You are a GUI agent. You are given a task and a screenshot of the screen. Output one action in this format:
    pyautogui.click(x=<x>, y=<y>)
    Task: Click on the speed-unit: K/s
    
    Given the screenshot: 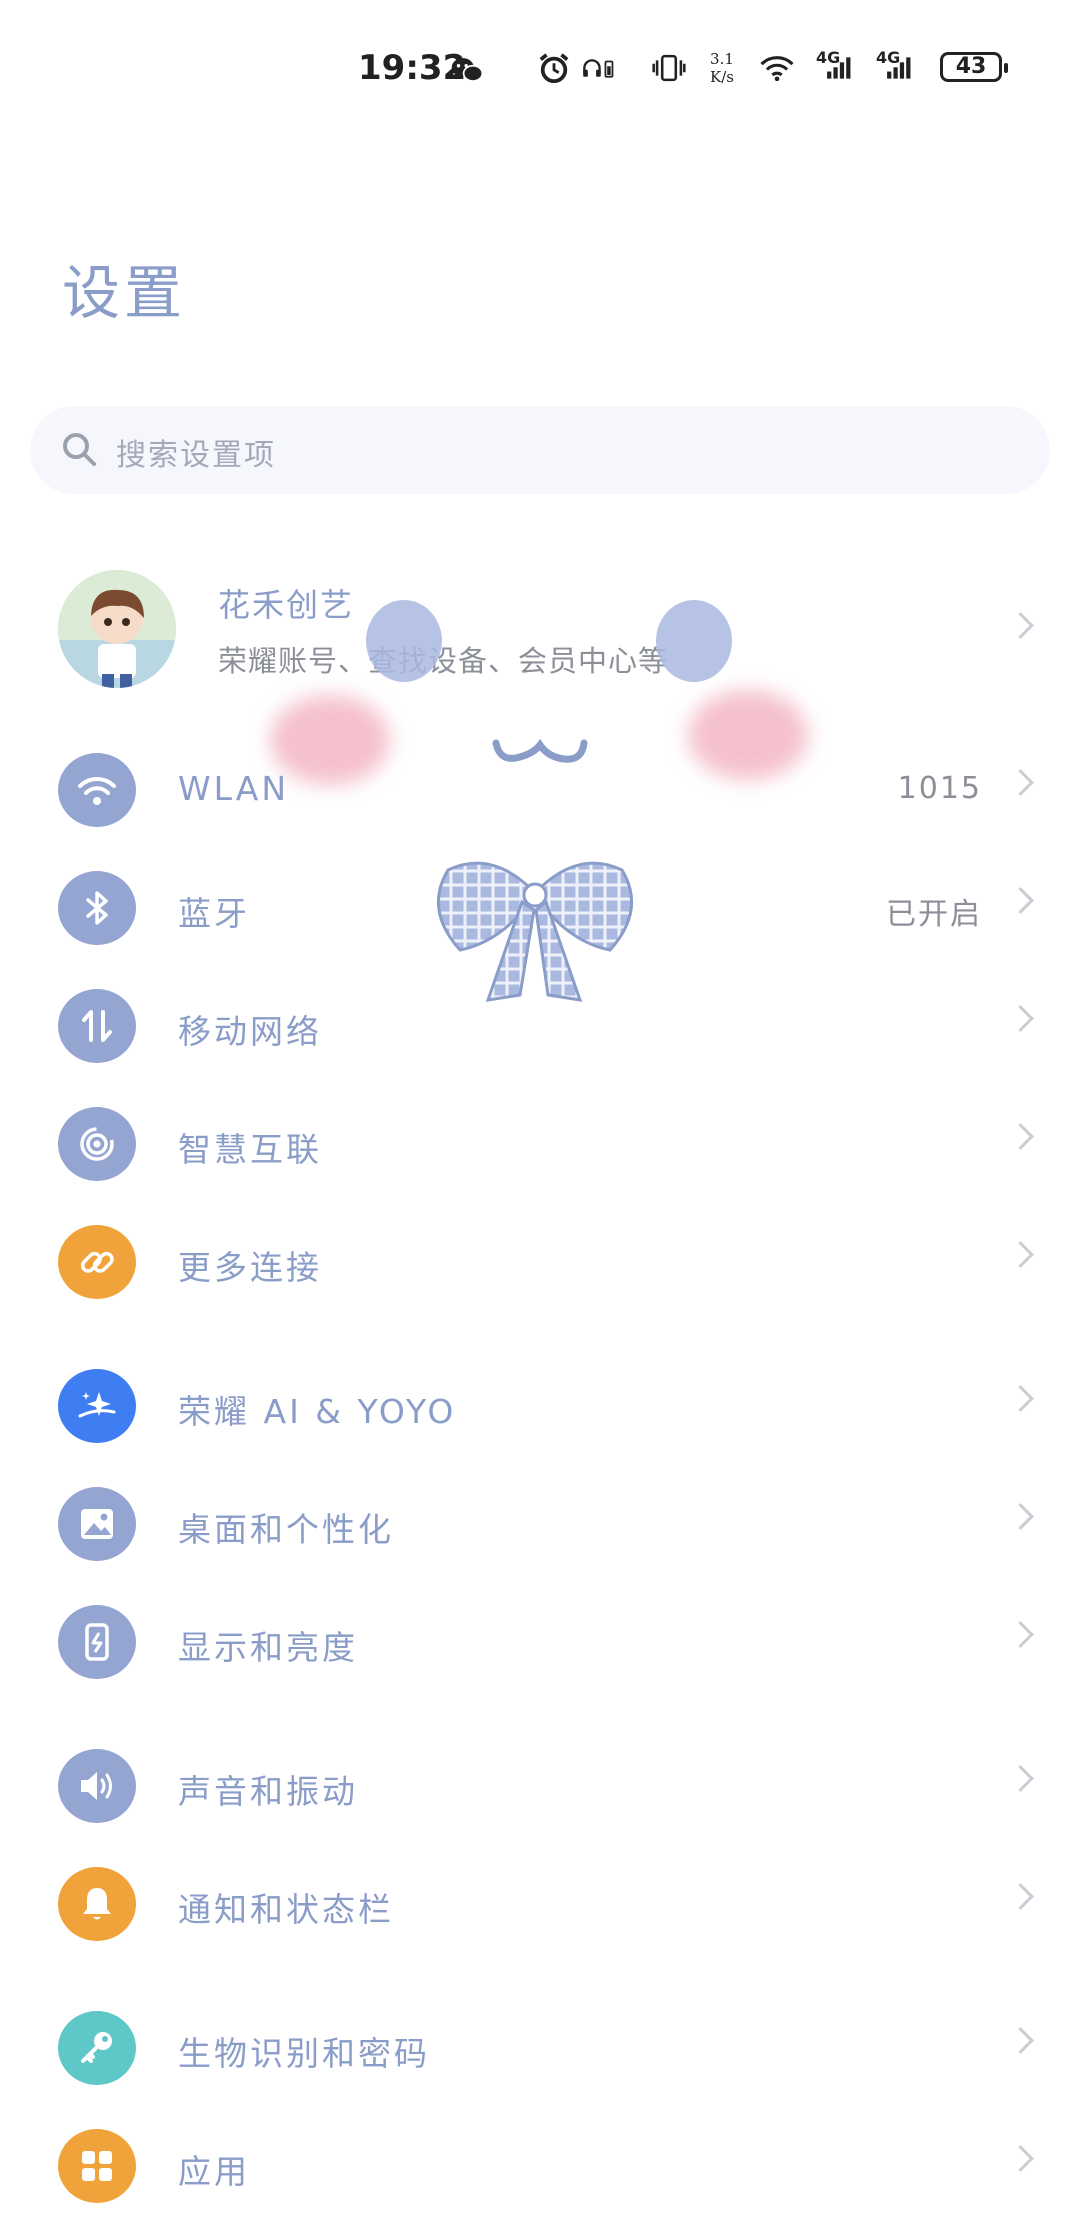 What is the action you would take?
    pyautogui.click(x=722, y=77)
    